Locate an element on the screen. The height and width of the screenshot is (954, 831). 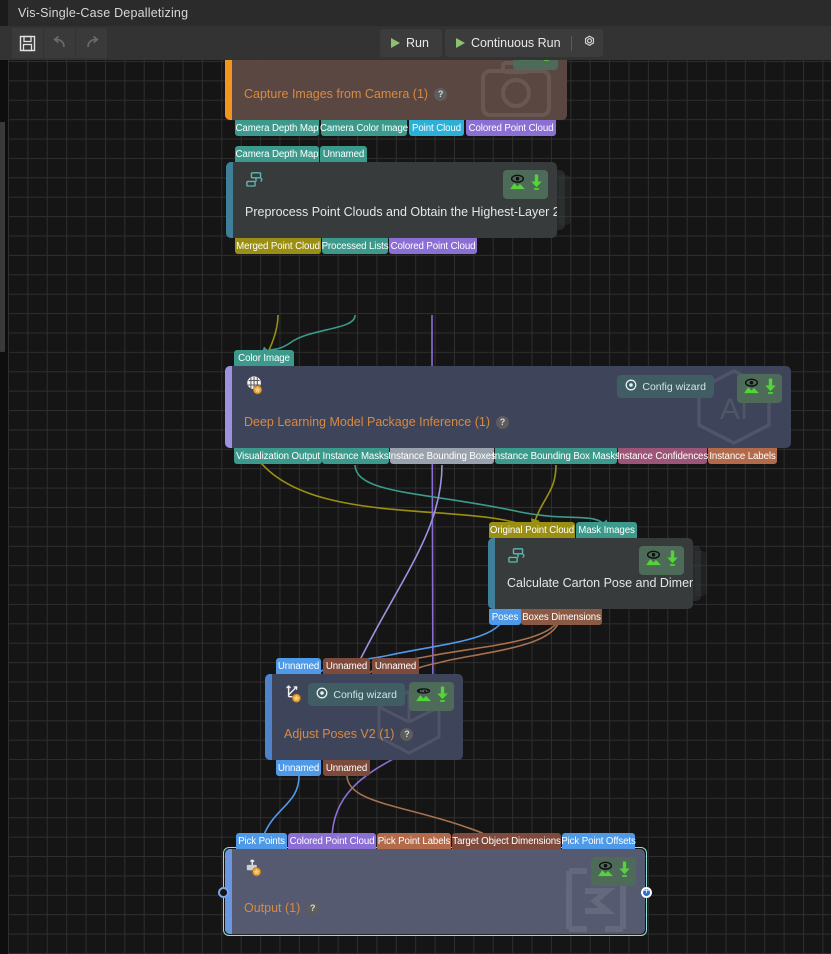
node-adjust: Adjust Poses V2 (1)? Config wizard is located at coordinates (364, 717).